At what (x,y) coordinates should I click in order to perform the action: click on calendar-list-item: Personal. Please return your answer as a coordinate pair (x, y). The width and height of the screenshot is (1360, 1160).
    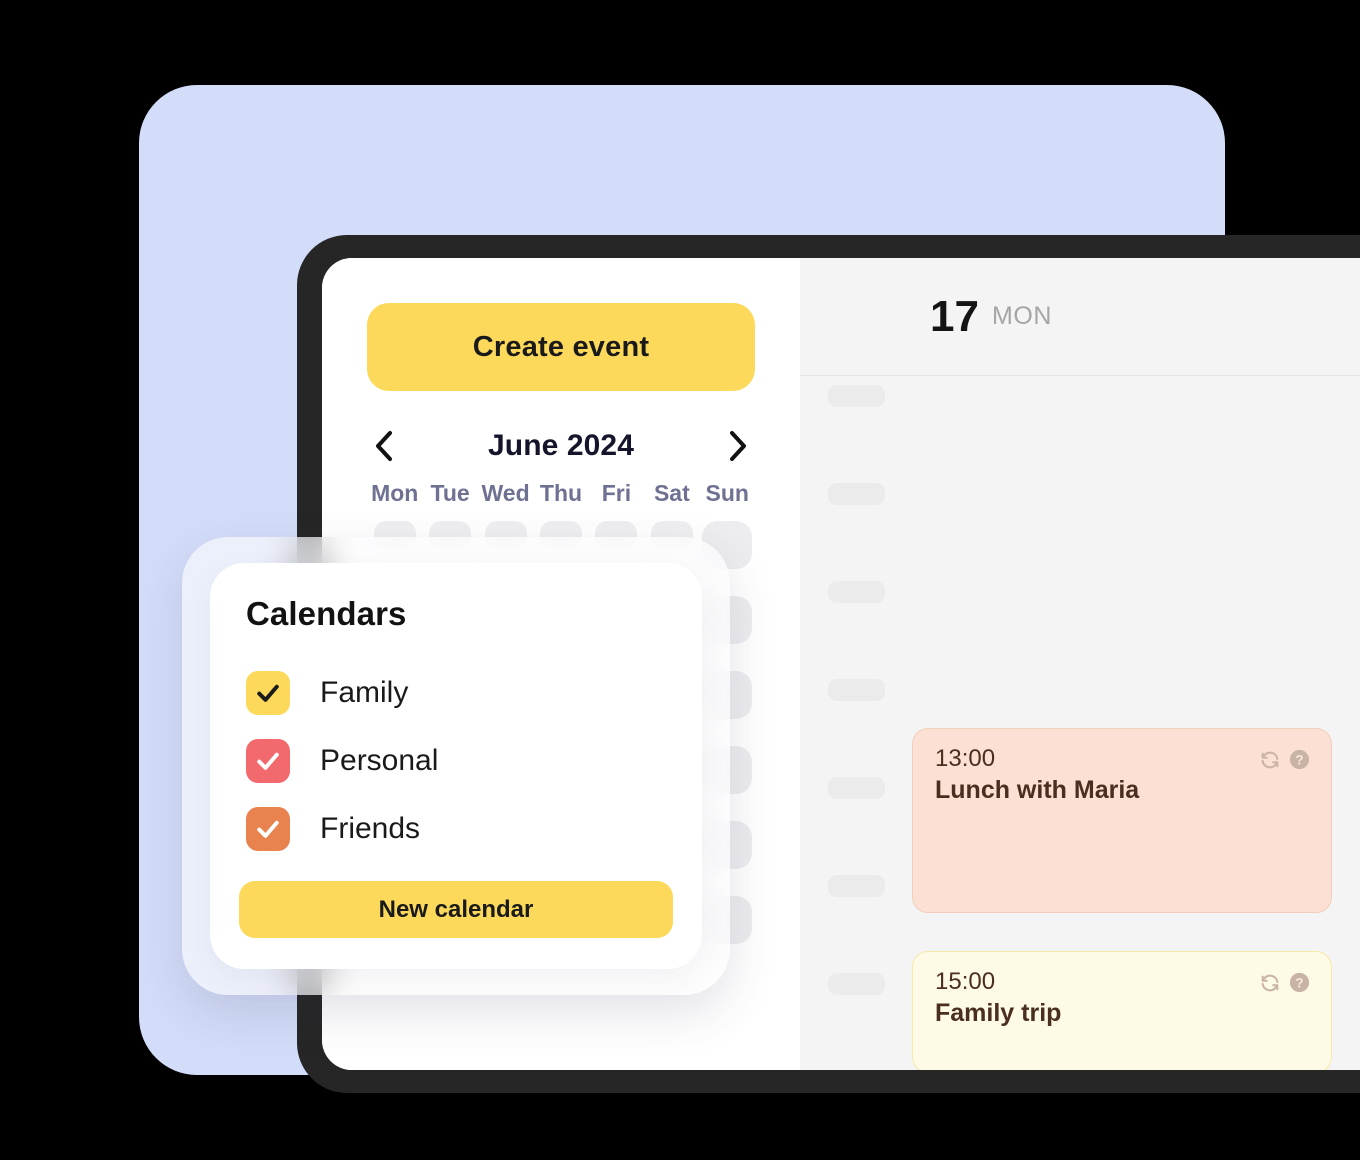
    Looking at the image, I should click on (456, 761).